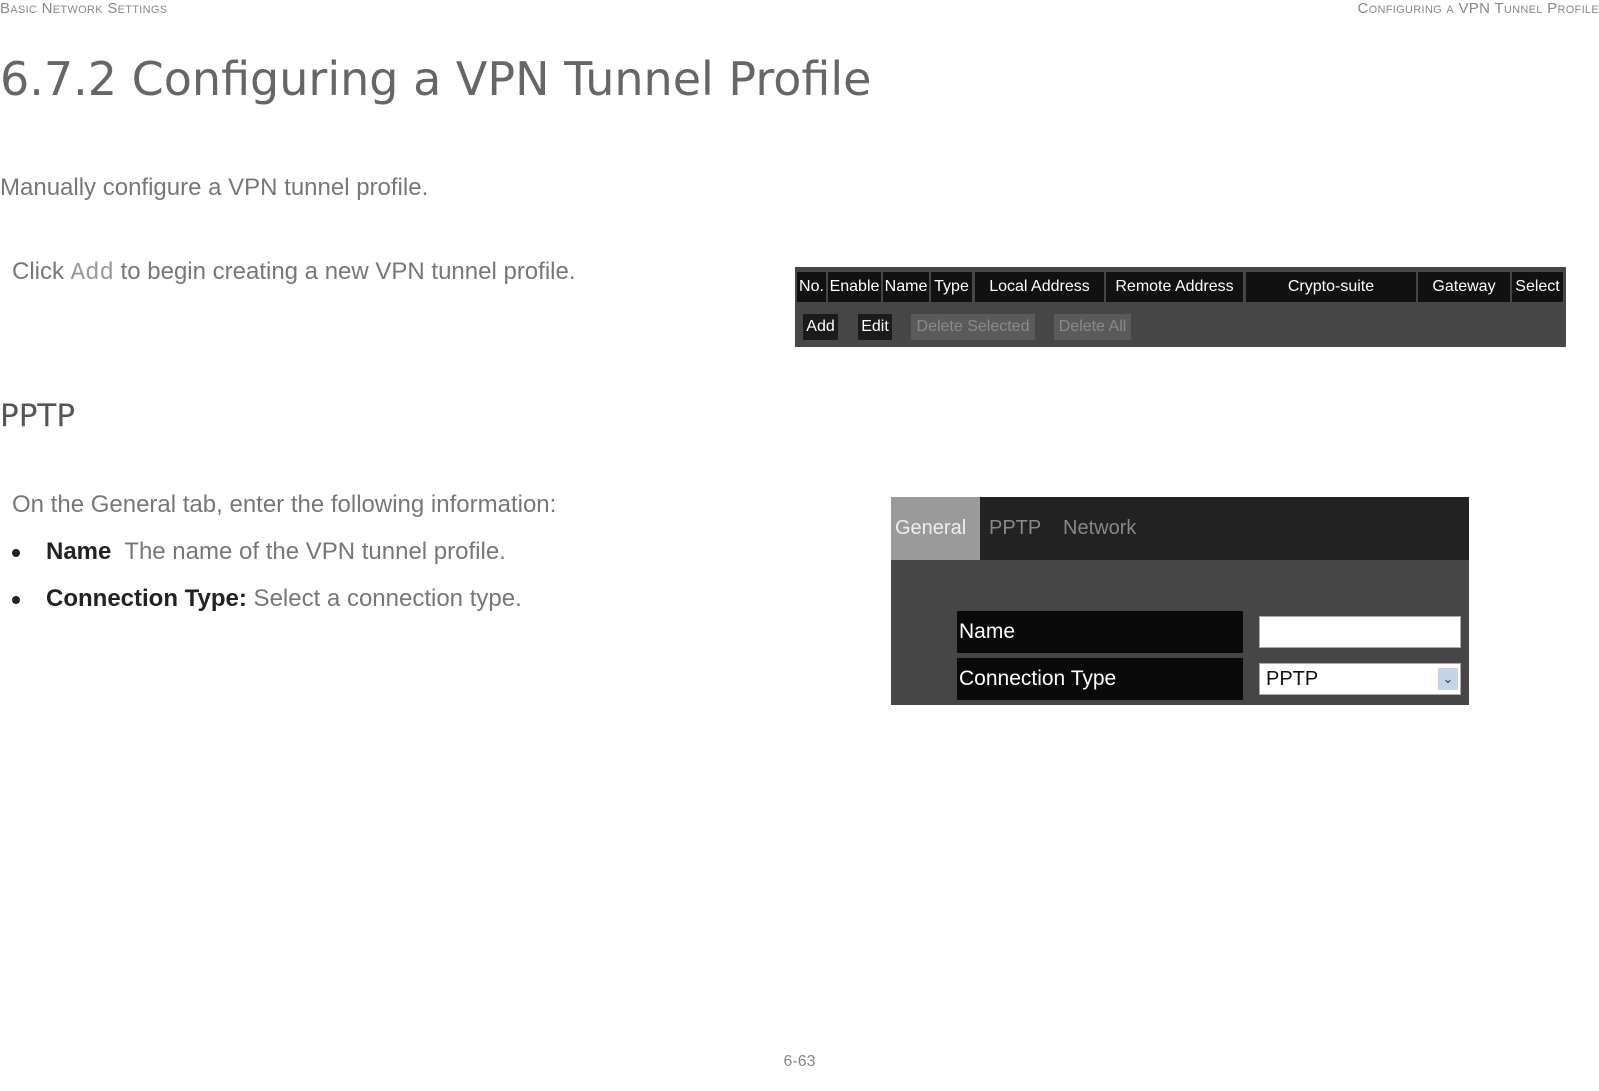 This screenshot has width=1599, height=1091. I want to click on bullet-name: Name The name of the VPN tunnel profile., so click(259, 552).